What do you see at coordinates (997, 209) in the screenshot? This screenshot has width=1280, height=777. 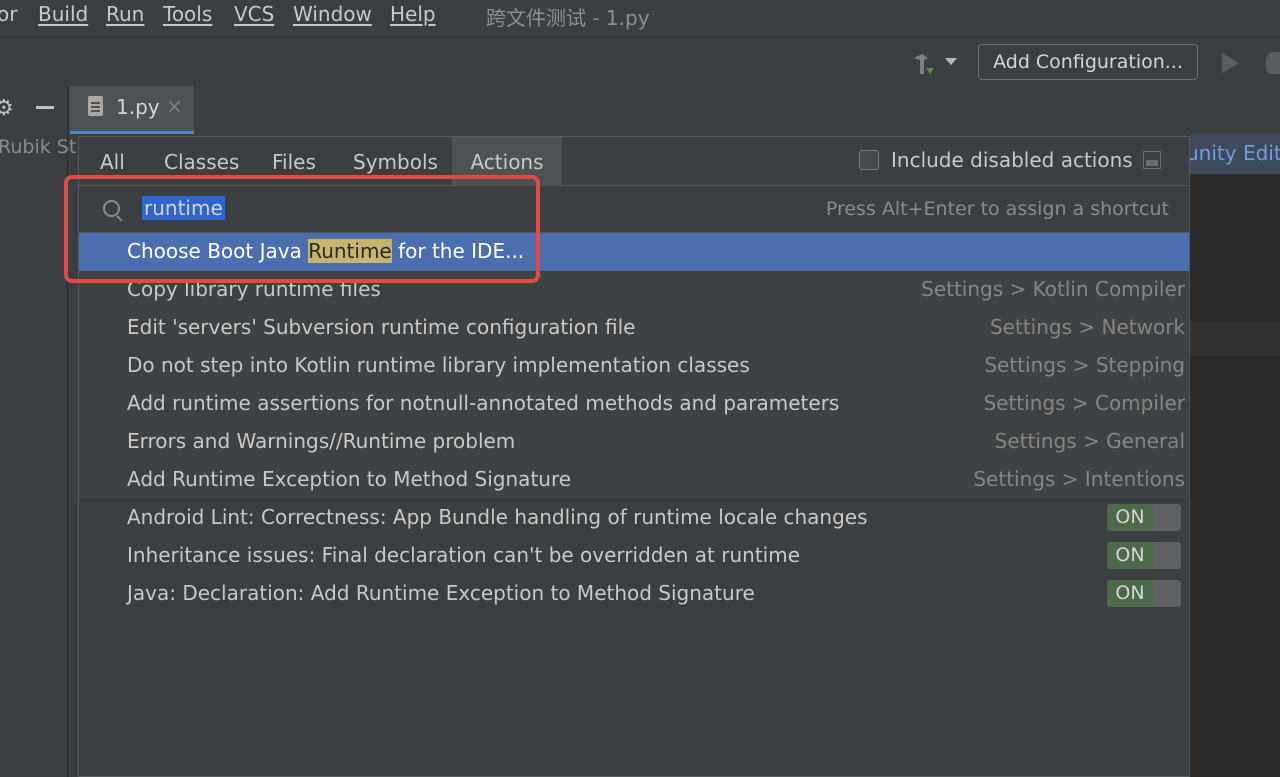 I see `search-hint: Press Alt+Enter to assign a shortcut` at bounding box center [997, 209].